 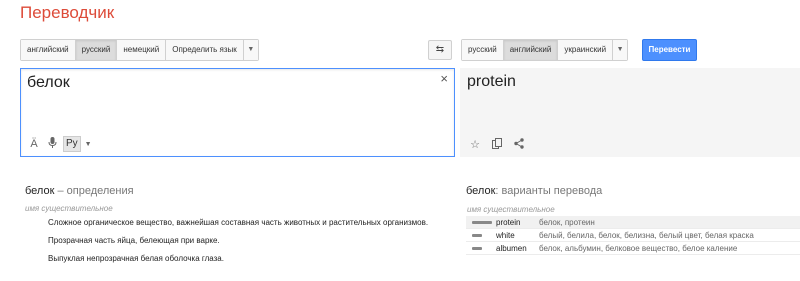 I want to click on swap-languages-icon: ⇆, so click(x=440, y=49).